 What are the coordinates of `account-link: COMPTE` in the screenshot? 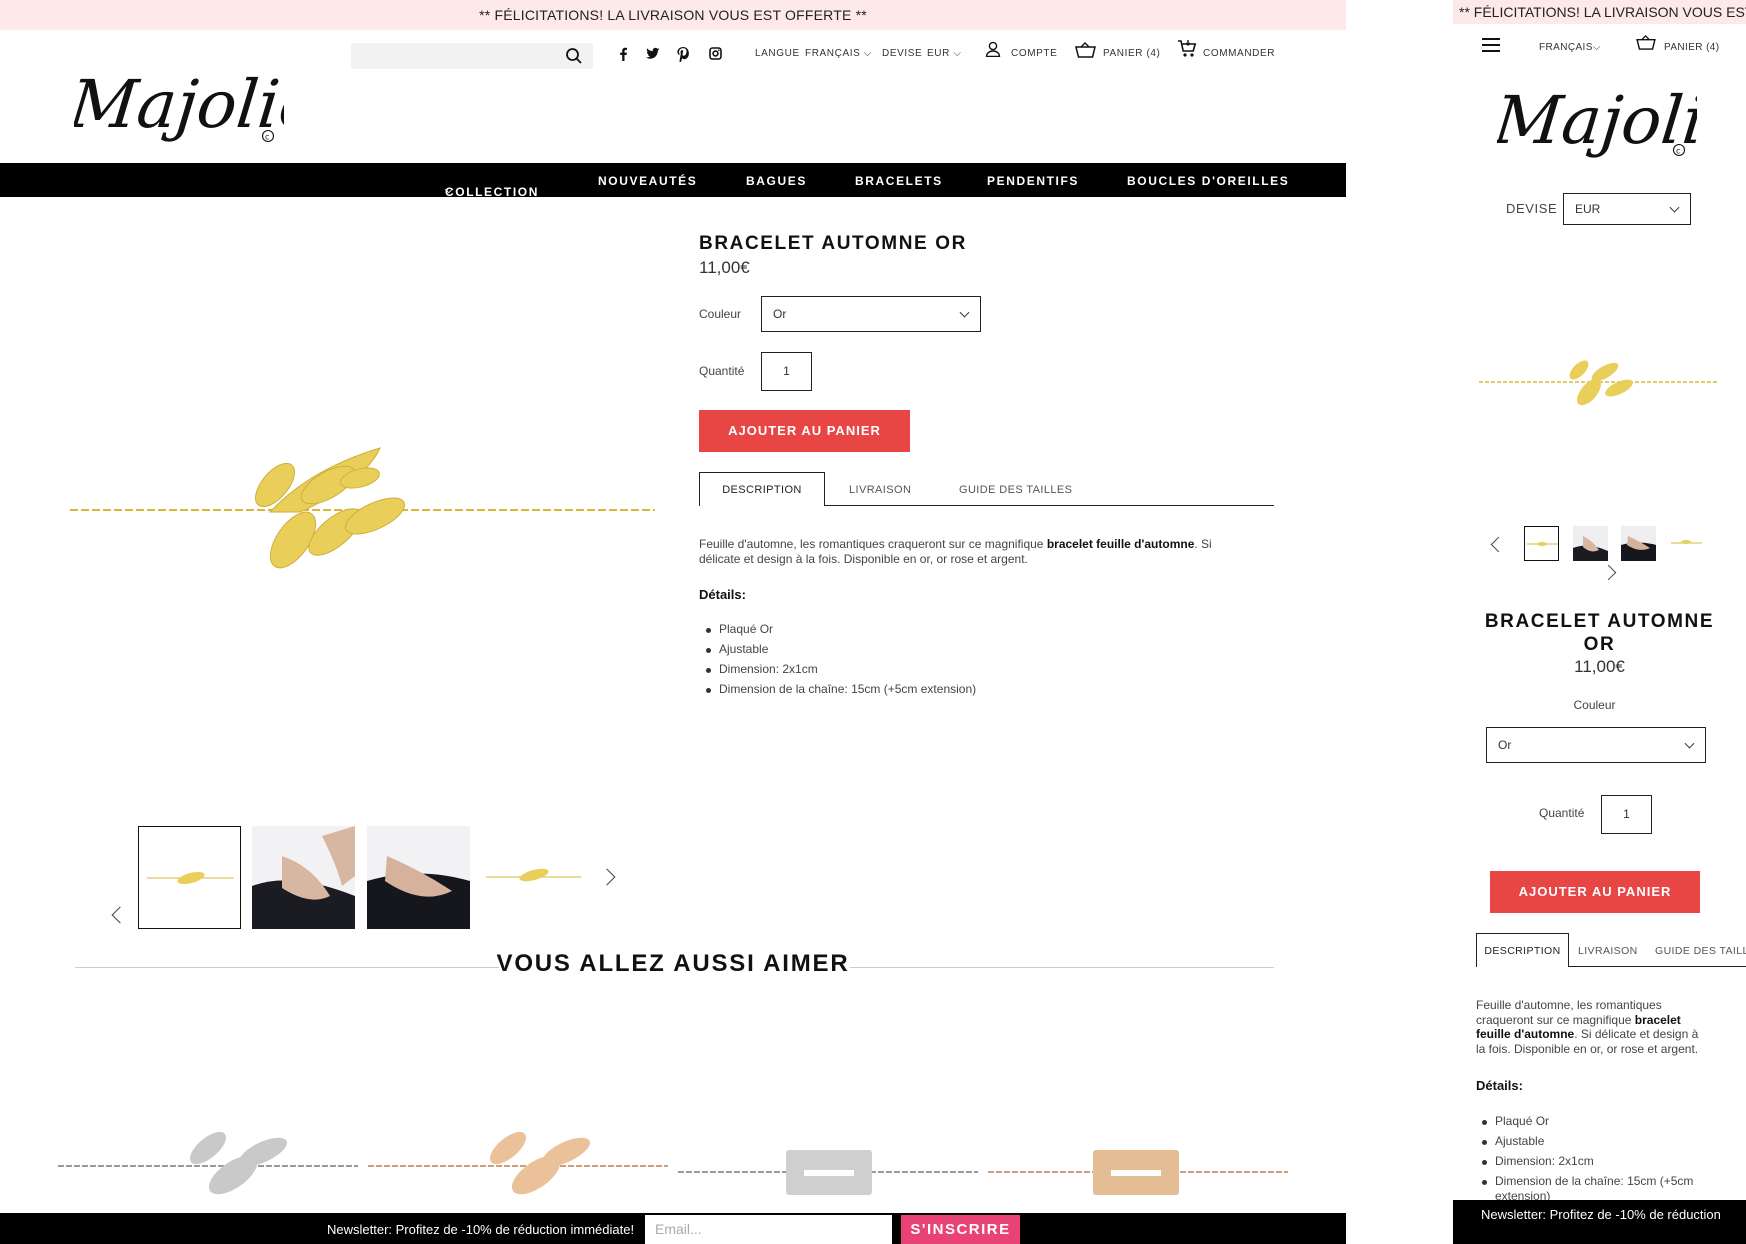 It's located at (1034, 53).